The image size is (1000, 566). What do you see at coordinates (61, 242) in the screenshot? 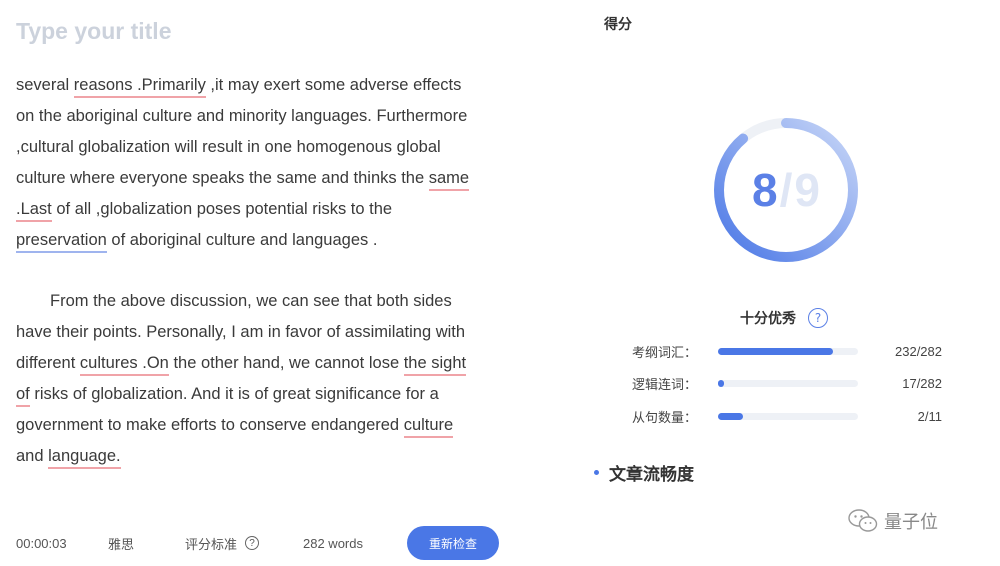
I see `suggested-phrase: preservation` at bounding box center [61, 242].